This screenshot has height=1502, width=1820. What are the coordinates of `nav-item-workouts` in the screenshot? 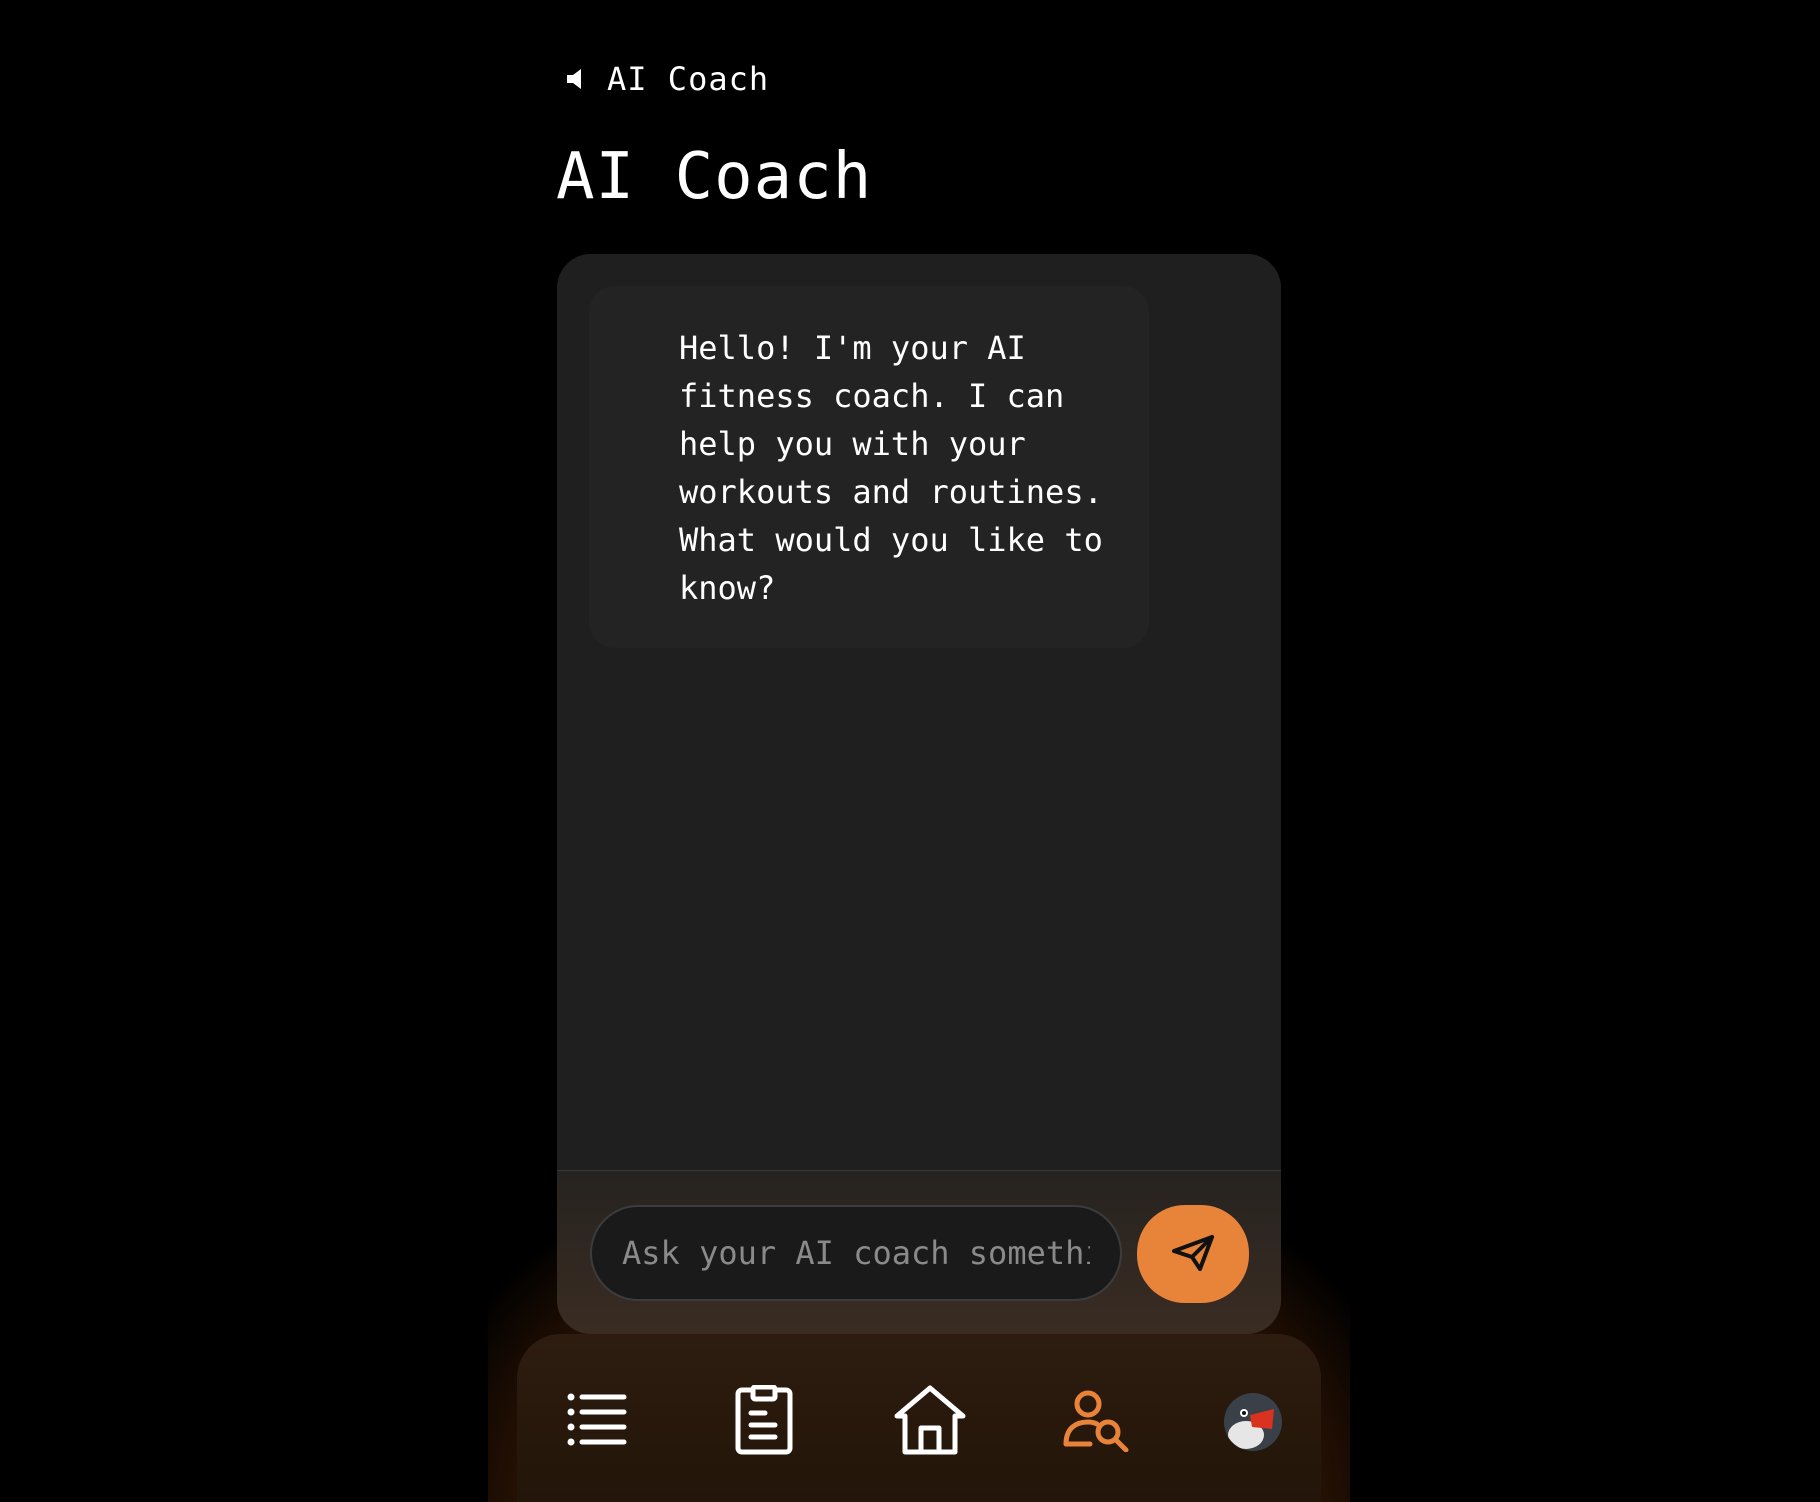 It's located at (764, 1422).